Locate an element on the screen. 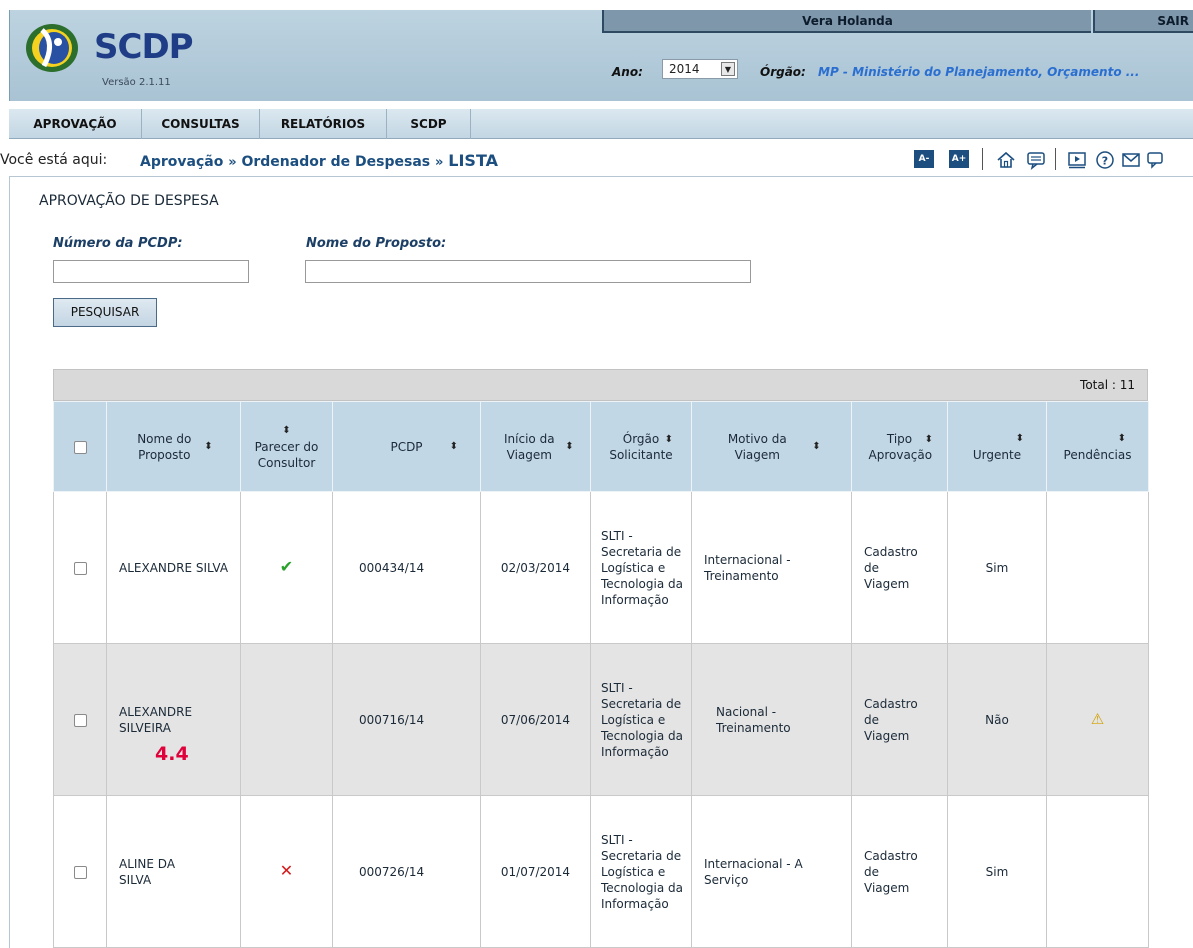 The image size is (1193, 948). parecer-cell: ✕ is located at coordinates (286, 871).